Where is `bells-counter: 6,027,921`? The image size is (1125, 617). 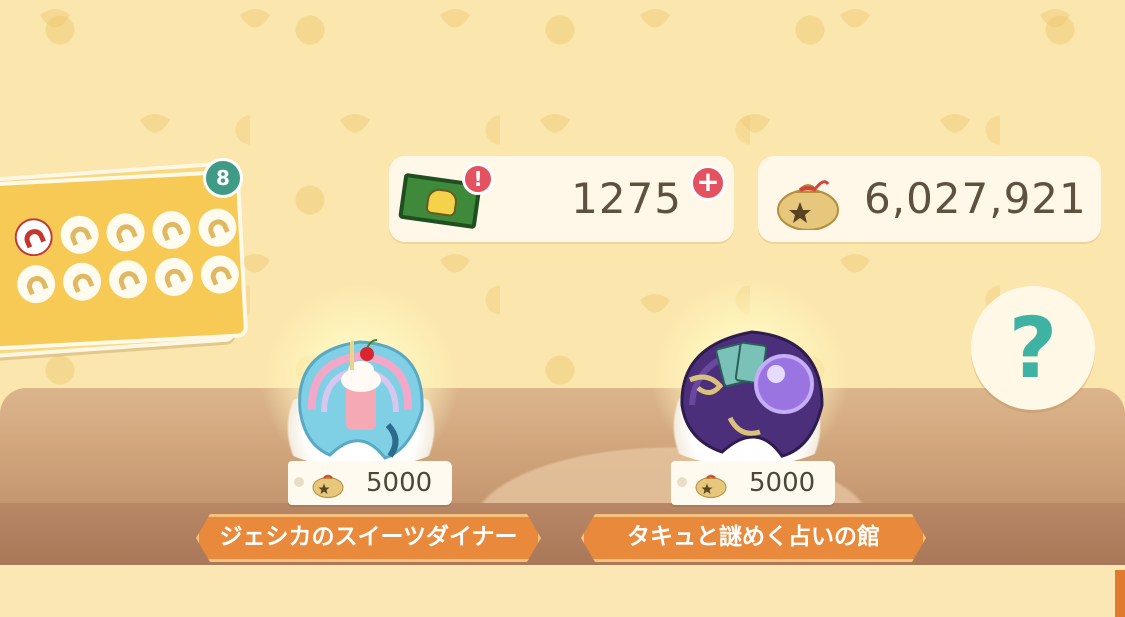
bells-counter: 6,027,921 is located at coordinates (929, 199).